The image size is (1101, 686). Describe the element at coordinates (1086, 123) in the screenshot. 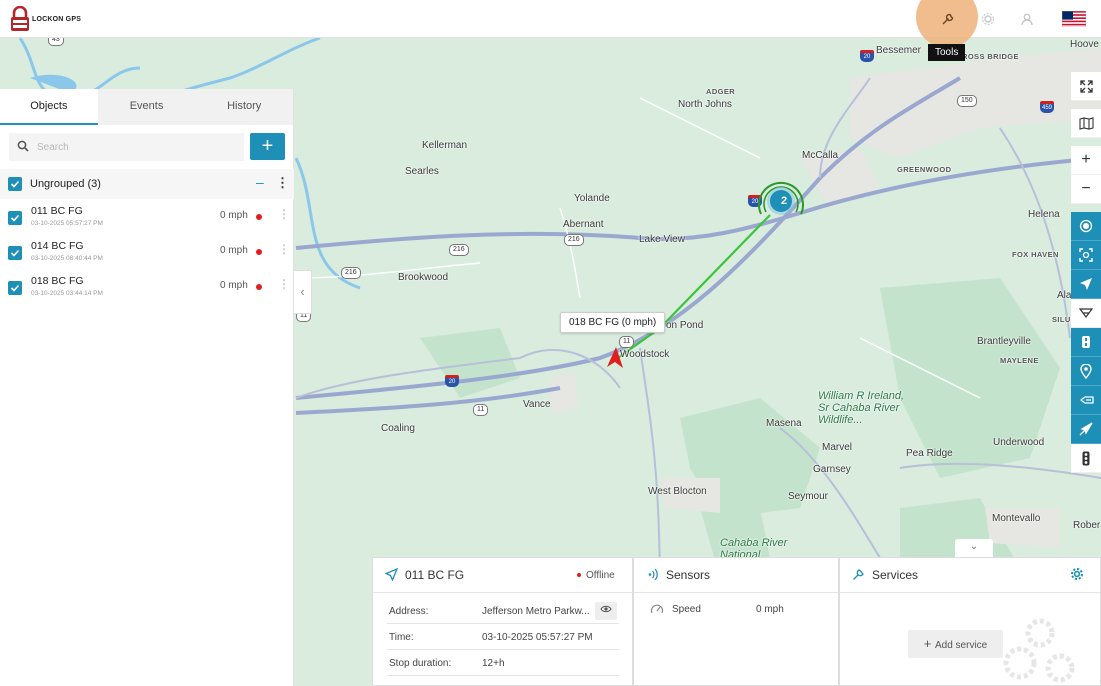

I see `map-layers-icon` at that location.